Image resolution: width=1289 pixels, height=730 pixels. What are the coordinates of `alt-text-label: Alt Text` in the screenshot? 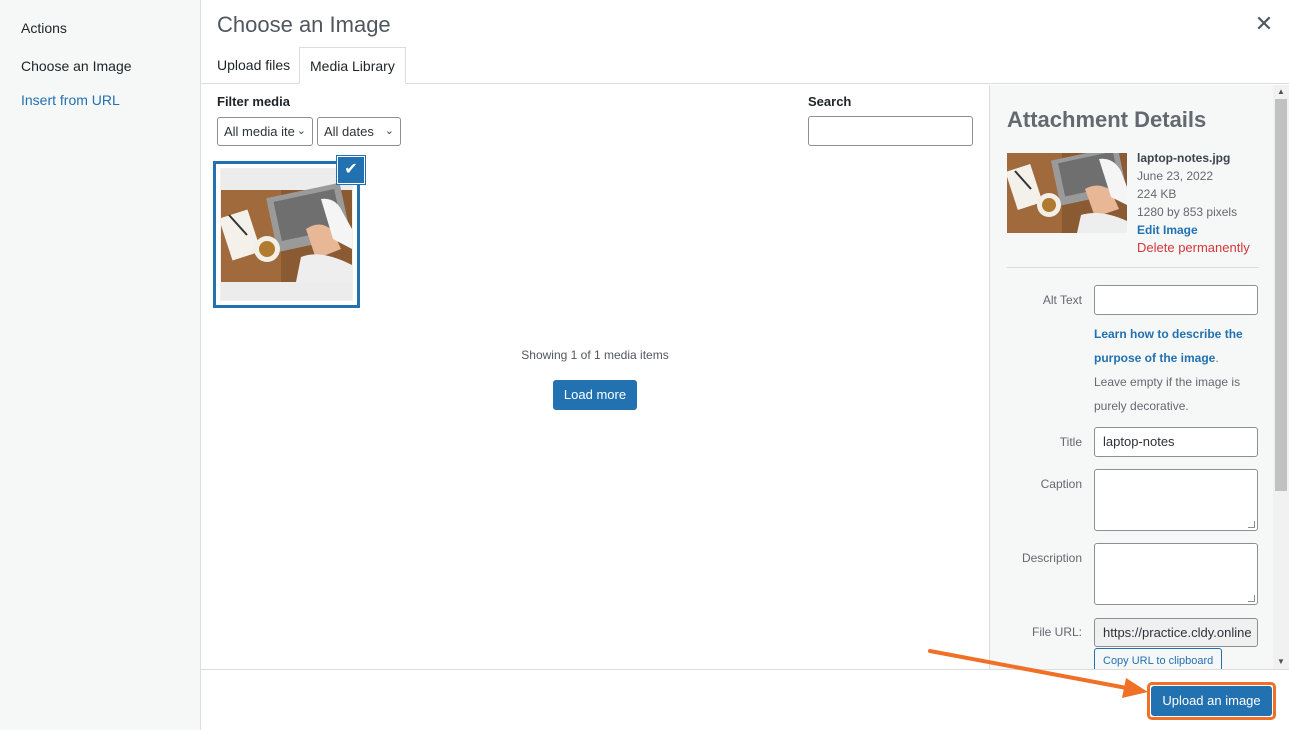 It's located at (1062, 300).